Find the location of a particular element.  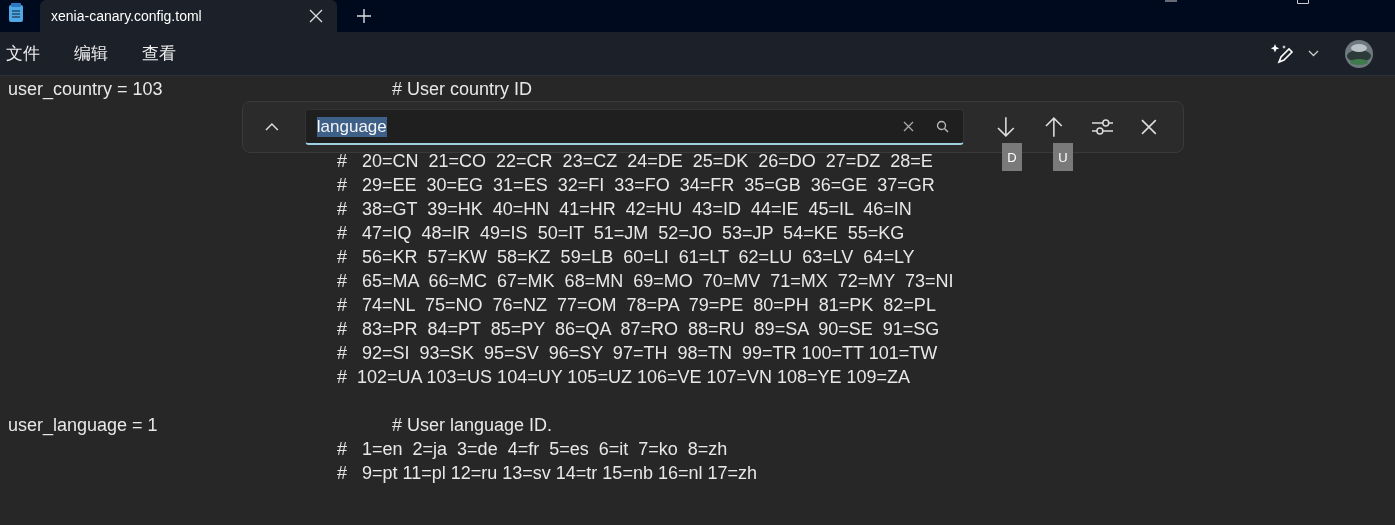

avatar is located at coordinates (1359, 53).